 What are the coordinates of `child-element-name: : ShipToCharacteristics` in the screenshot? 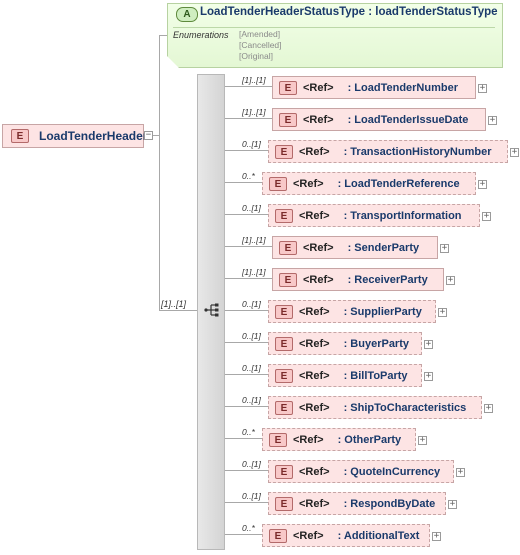 It's located at (405, 407).